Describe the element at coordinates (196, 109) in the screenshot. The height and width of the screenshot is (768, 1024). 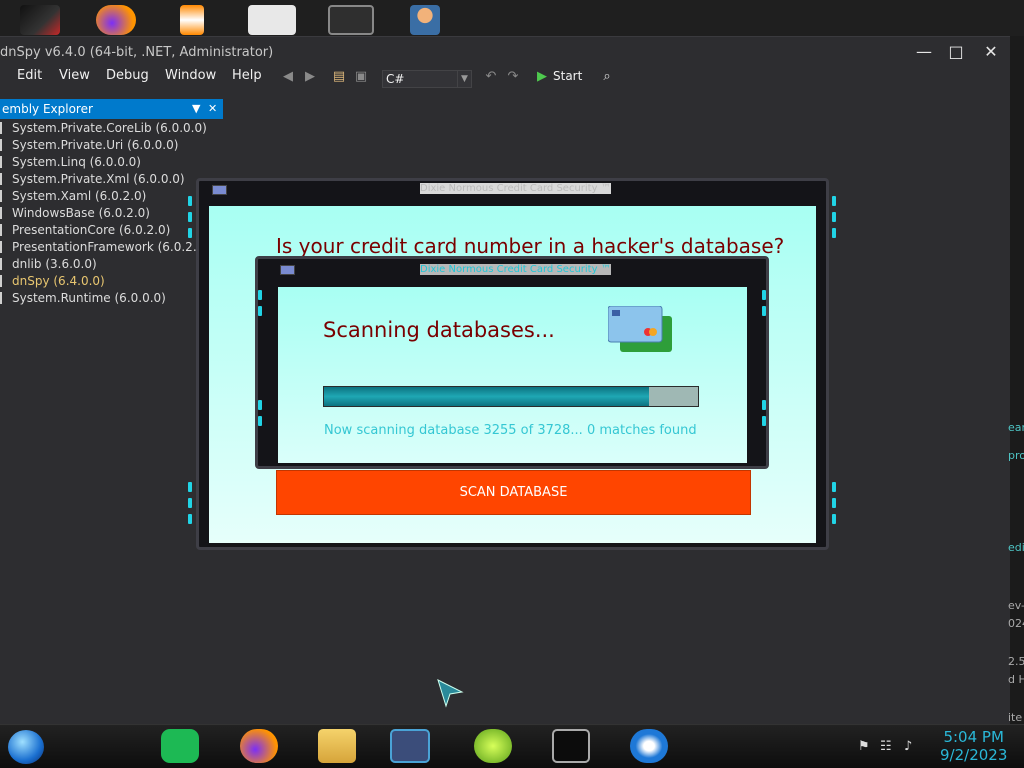
I see `dropdown-icon: ▼` at that location.